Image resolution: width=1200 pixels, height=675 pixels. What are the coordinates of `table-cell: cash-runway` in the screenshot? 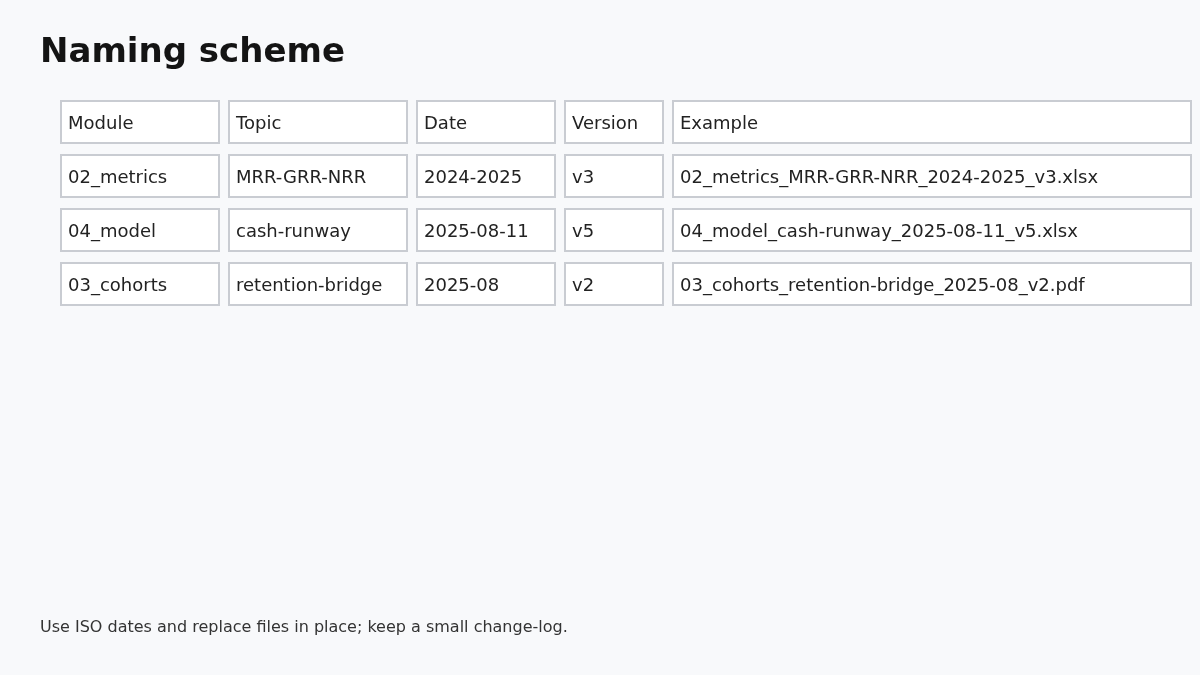 It's located at (318, 230).